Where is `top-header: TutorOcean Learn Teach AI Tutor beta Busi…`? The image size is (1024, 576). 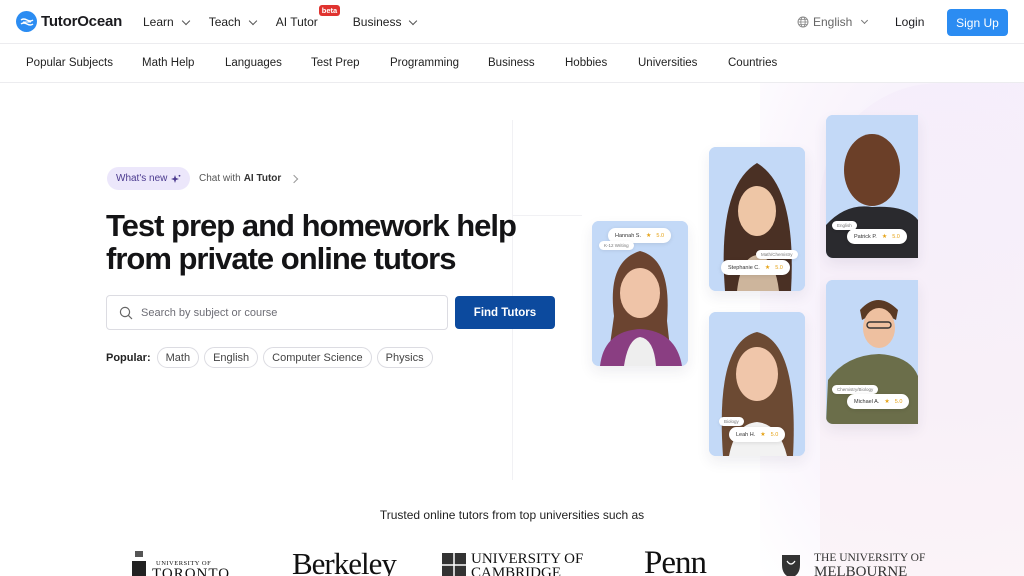 top-header: TutorOcean Learn Teach AI Tutor beta Busi… is located at coordinates (512, 22).